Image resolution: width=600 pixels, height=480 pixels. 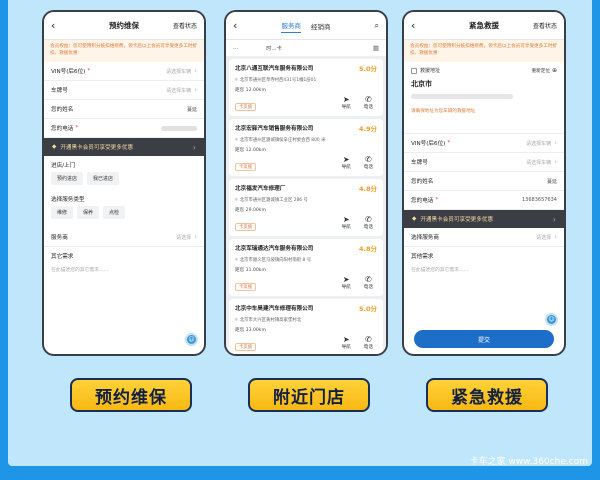 What do you see at coordinates (124, 181) in the screenshot?
I see `mode-options: 预约进店 我已进店` at bounding box center [124, 181].